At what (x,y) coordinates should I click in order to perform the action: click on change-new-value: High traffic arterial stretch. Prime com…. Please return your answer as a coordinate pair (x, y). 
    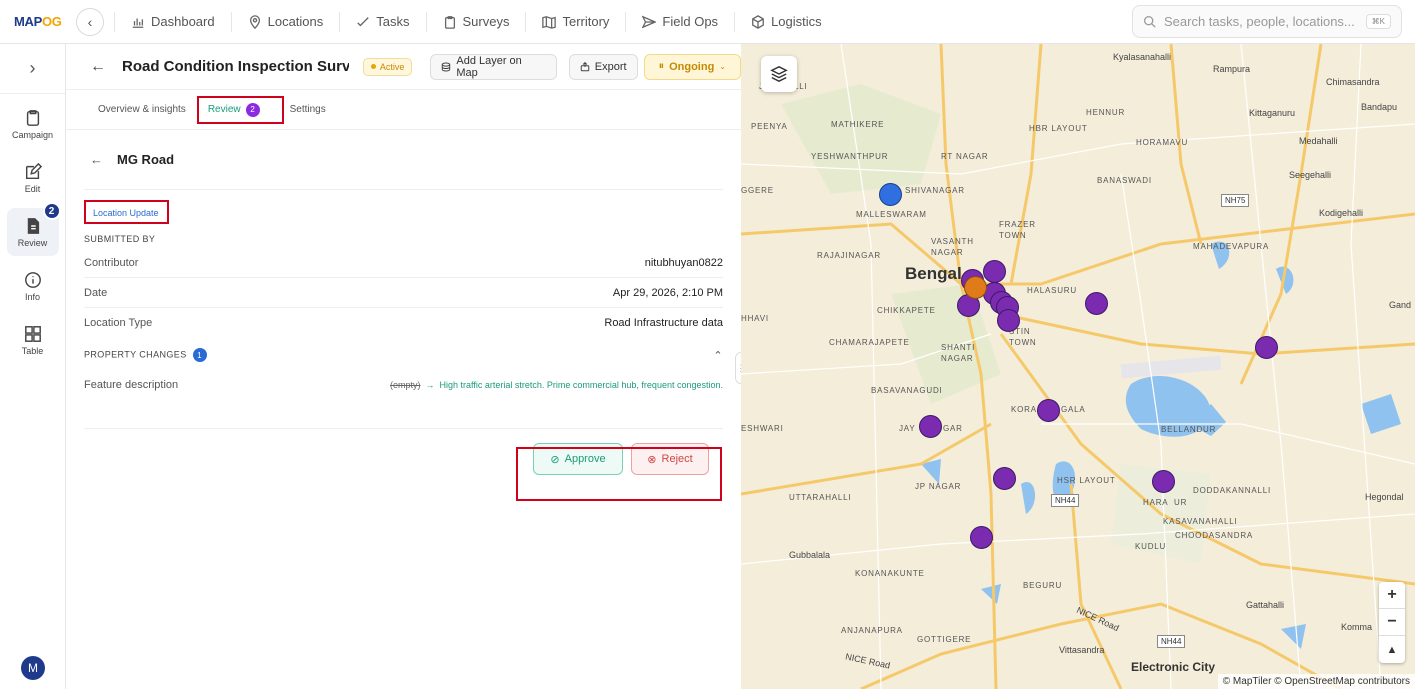
    Looking at the image, I should click on (581, 385).